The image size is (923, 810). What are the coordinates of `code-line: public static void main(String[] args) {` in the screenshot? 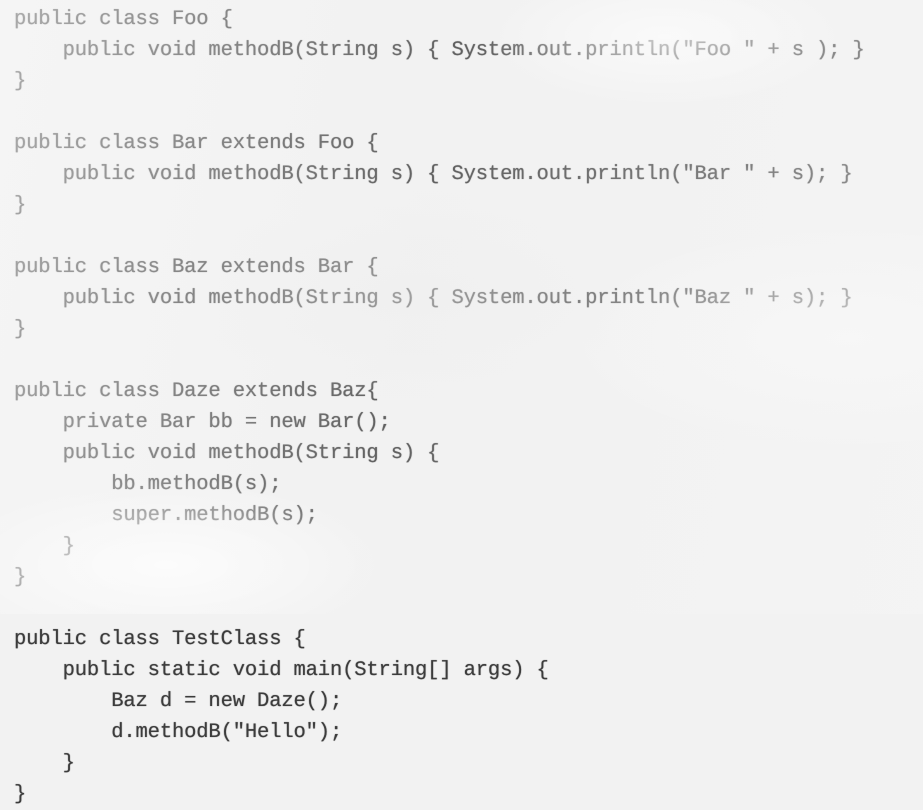 It's located at (281, 670).